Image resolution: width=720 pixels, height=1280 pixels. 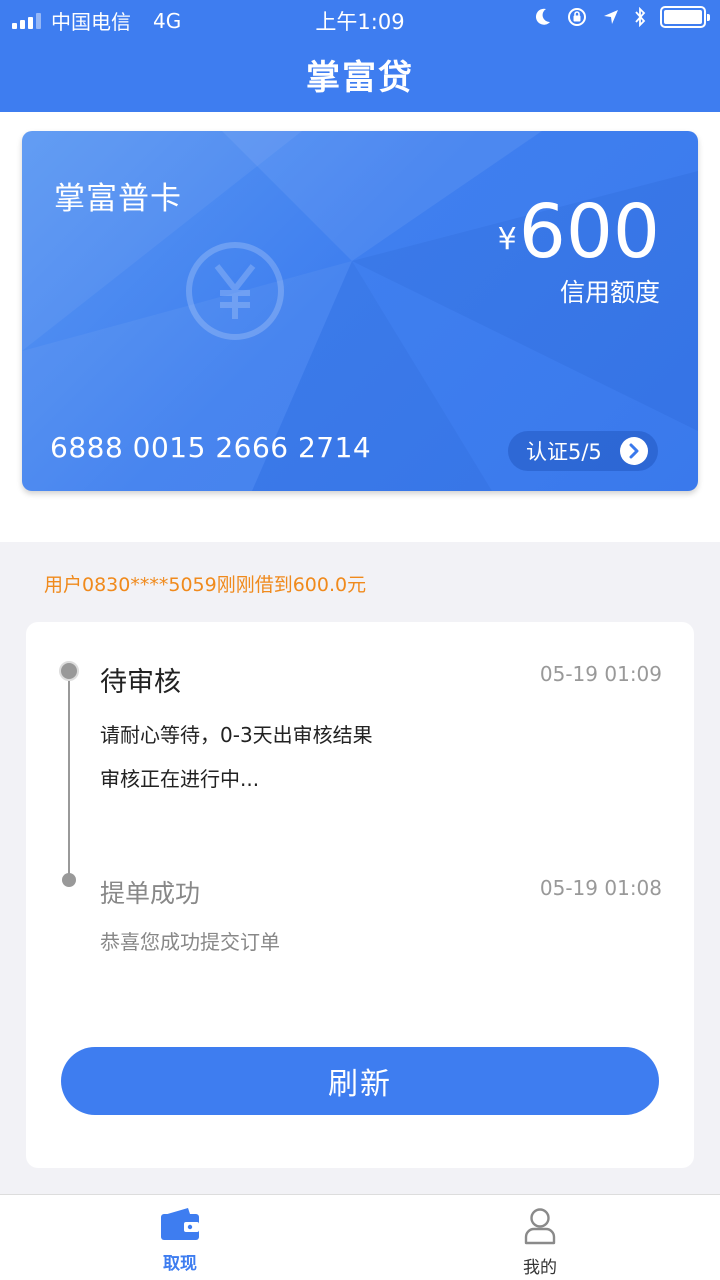 What do you see at coordinates (180, 1264) in the screenshot?
I see `tab-withdraw-label: 取现` at bounding box center [180, 1264].